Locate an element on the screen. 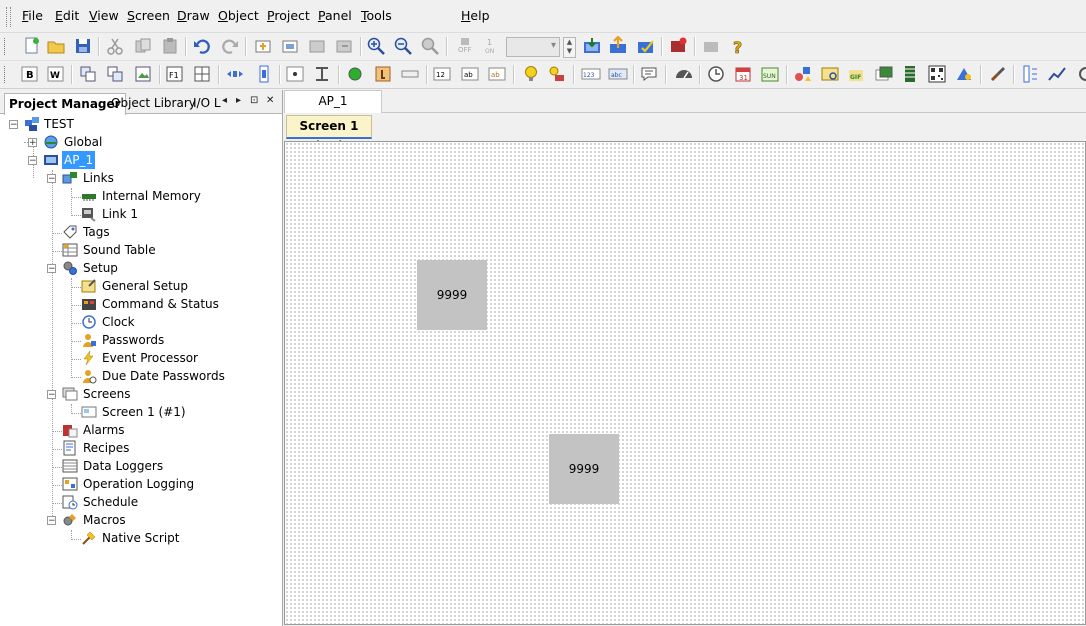 The image size is (1086, 626). tab-object-library: Object Library is located at coordinates (153, 103).